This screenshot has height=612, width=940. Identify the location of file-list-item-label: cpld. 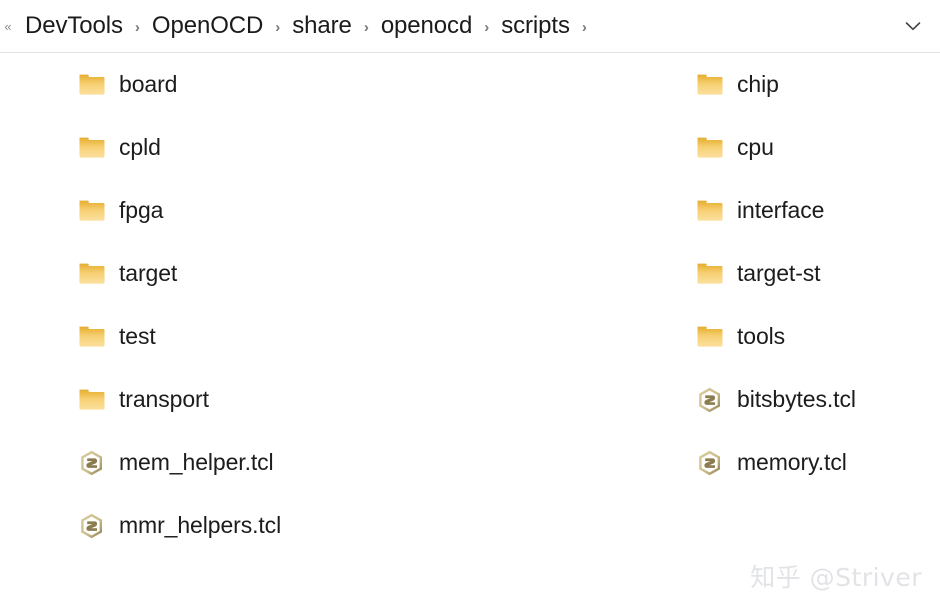
(140, 147).